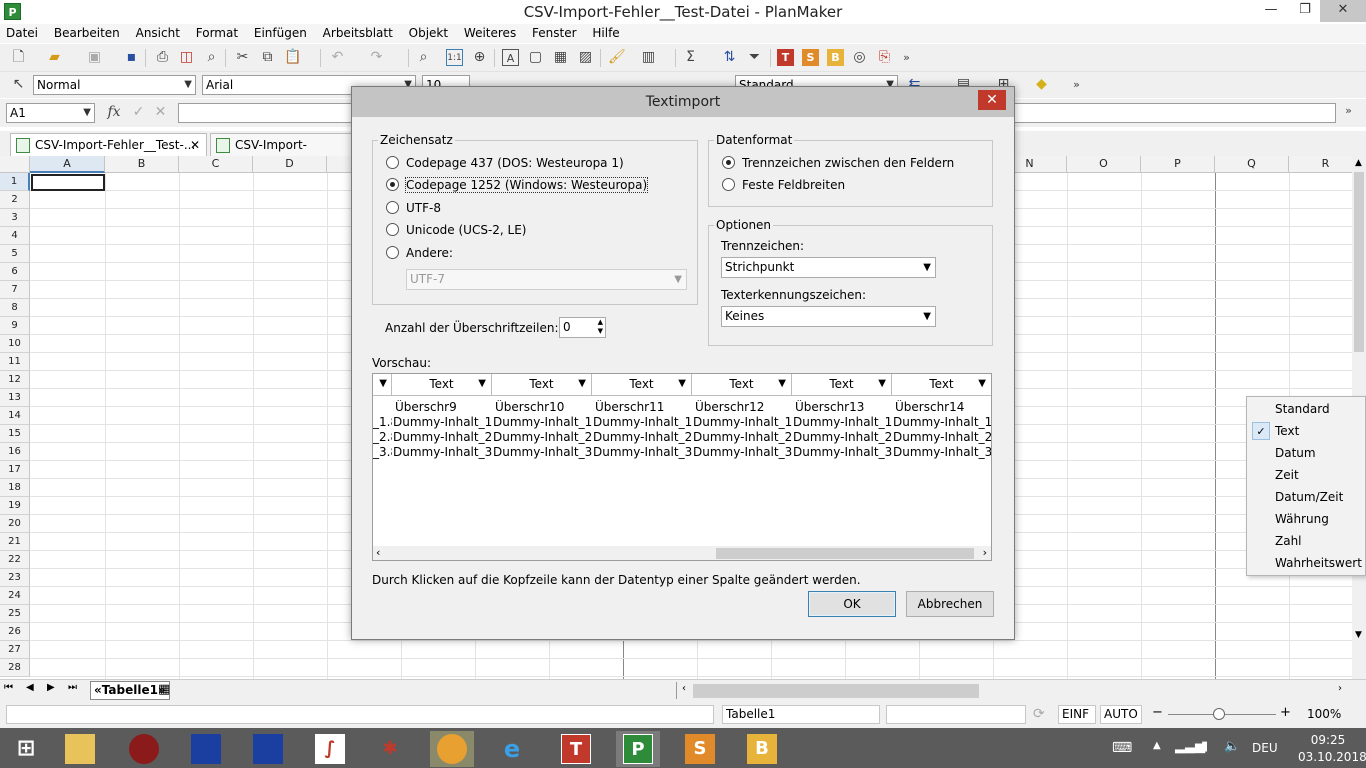 The width and height of the screenshot is (1366, 768). Describe the element at coordinates (585, 57) in the screenshot. I see `picture-frame-icon: ▨` at that location.